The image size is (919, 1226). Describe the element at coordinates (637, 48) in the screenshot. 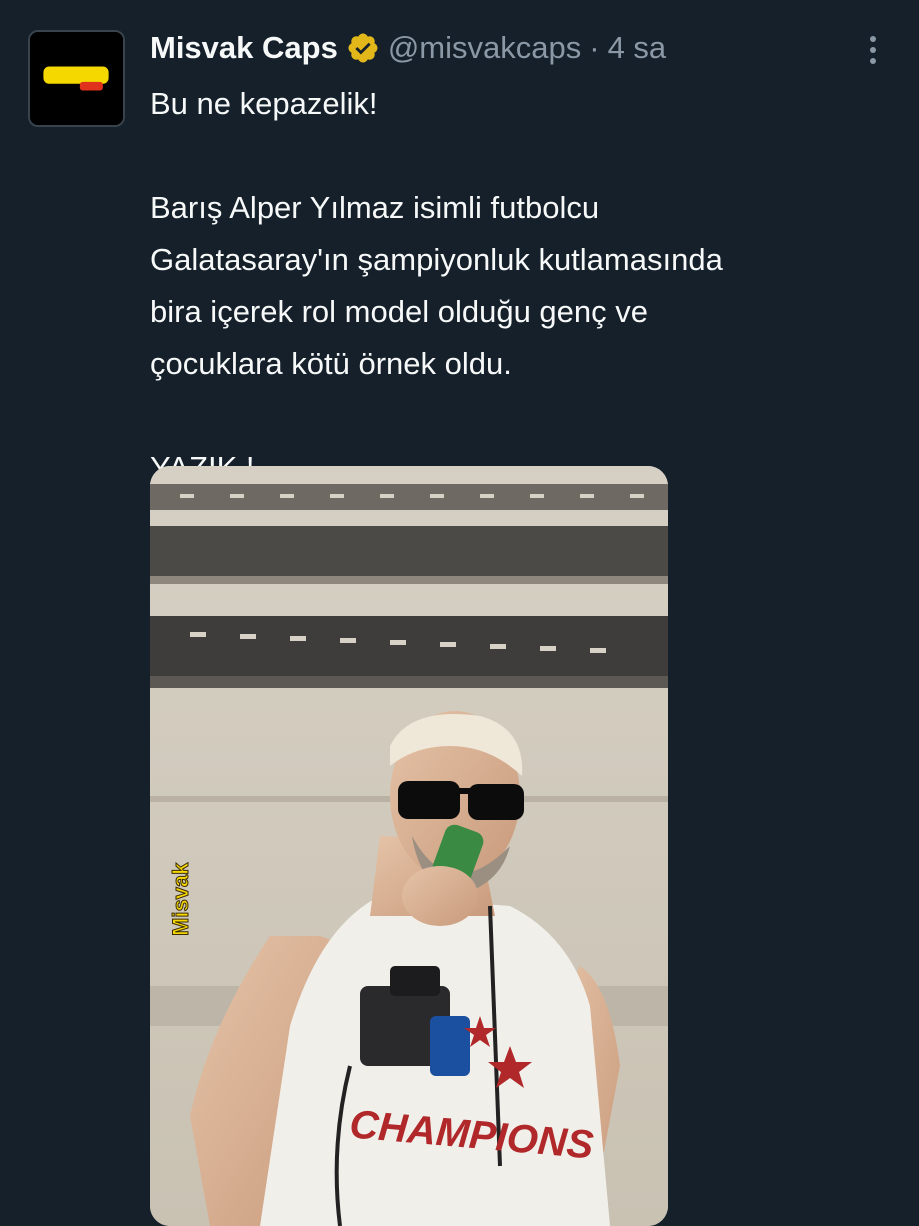

I see `tweet-timestamp: 4 sa` at that location.